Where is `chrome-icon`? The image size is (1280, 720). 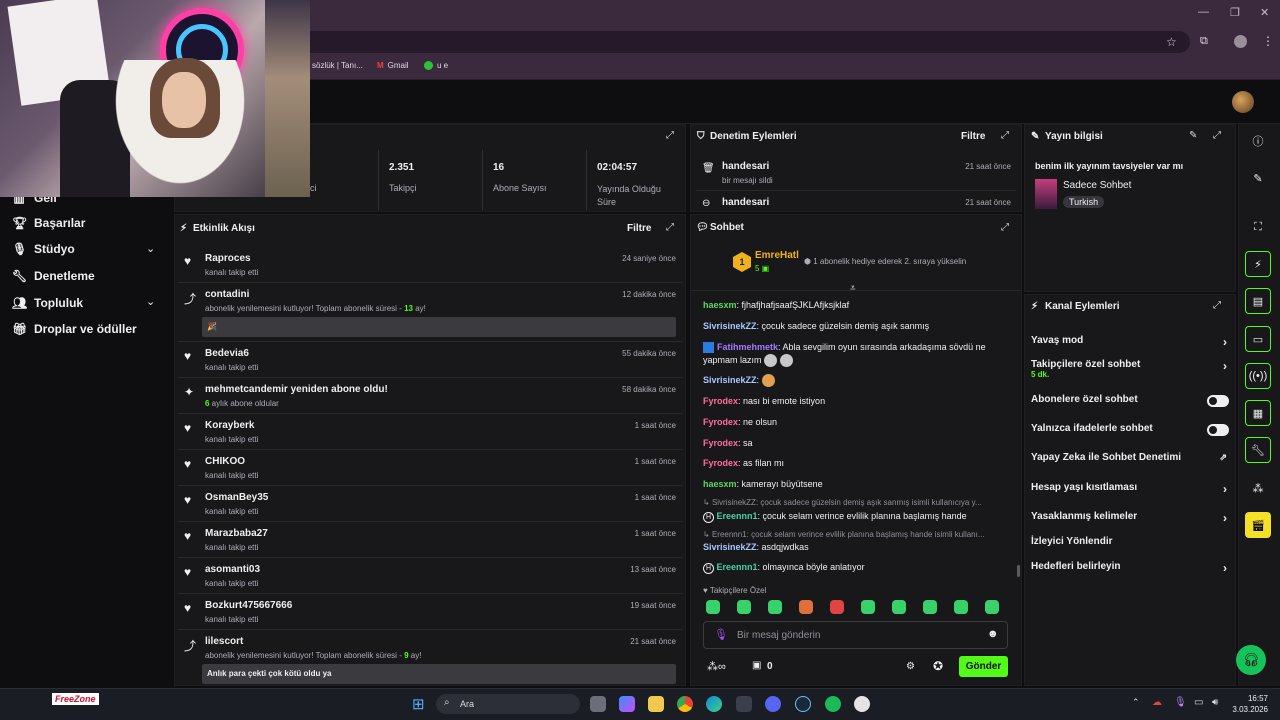
chrome-icon is located at coordinates (685, 704).